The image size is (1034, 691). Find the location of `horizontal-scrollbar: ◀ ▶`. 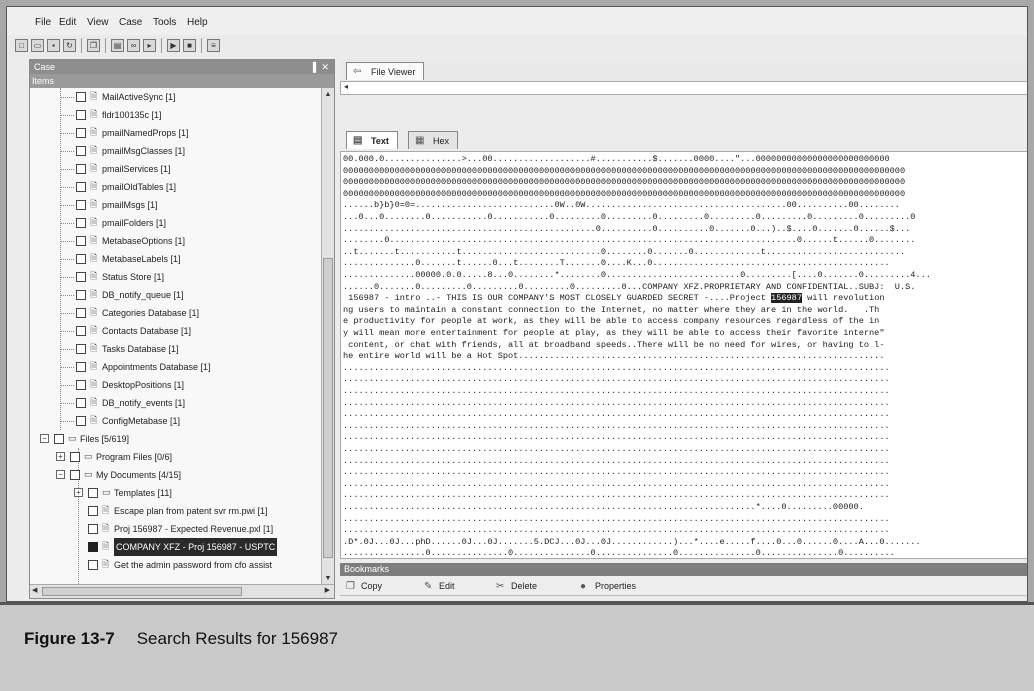

horizontal-scrollbar: ◀ ▶ is located at coordinates (182, 591).